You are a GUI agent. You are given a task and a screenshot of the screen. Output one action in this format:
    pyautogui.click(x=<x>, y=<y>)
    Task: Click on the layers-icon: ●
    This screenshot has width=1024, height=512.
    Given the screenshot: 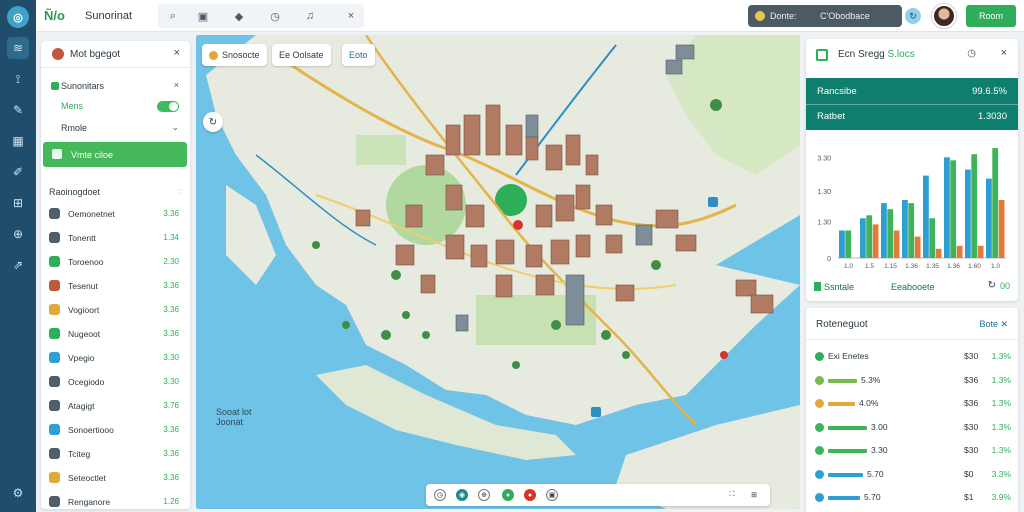 What is the action you would take?
    pyautogui.click(x=508, y=495)
    